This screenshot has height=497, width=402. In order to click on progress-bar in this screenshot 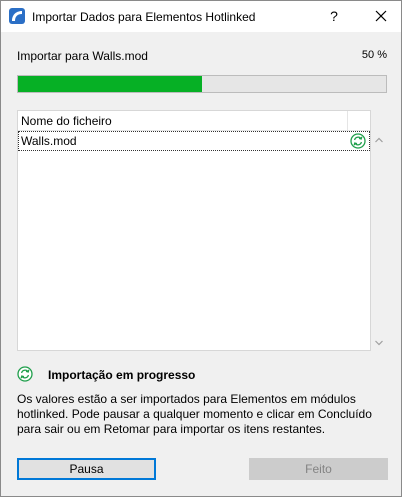, I will do `click(202, 84)`.